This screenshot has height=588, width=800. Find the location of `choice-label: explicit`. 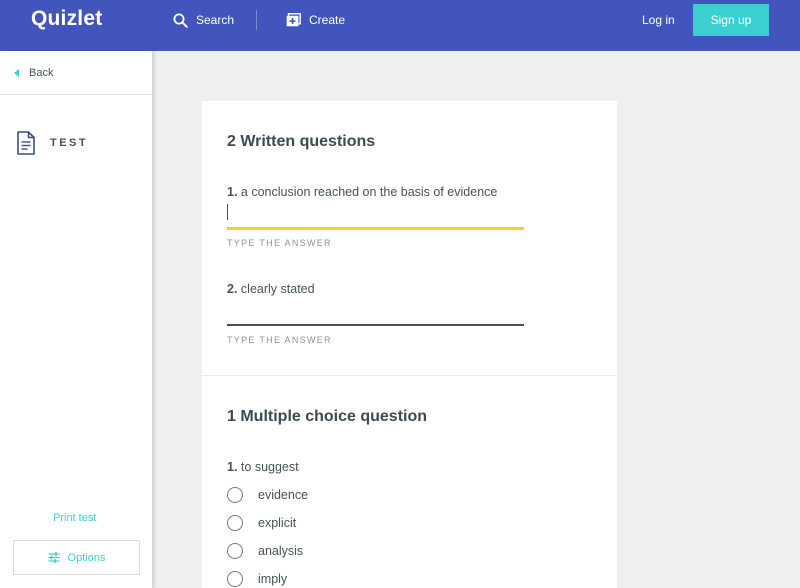

choice-label: explicit is located at coordinates (277, 523).